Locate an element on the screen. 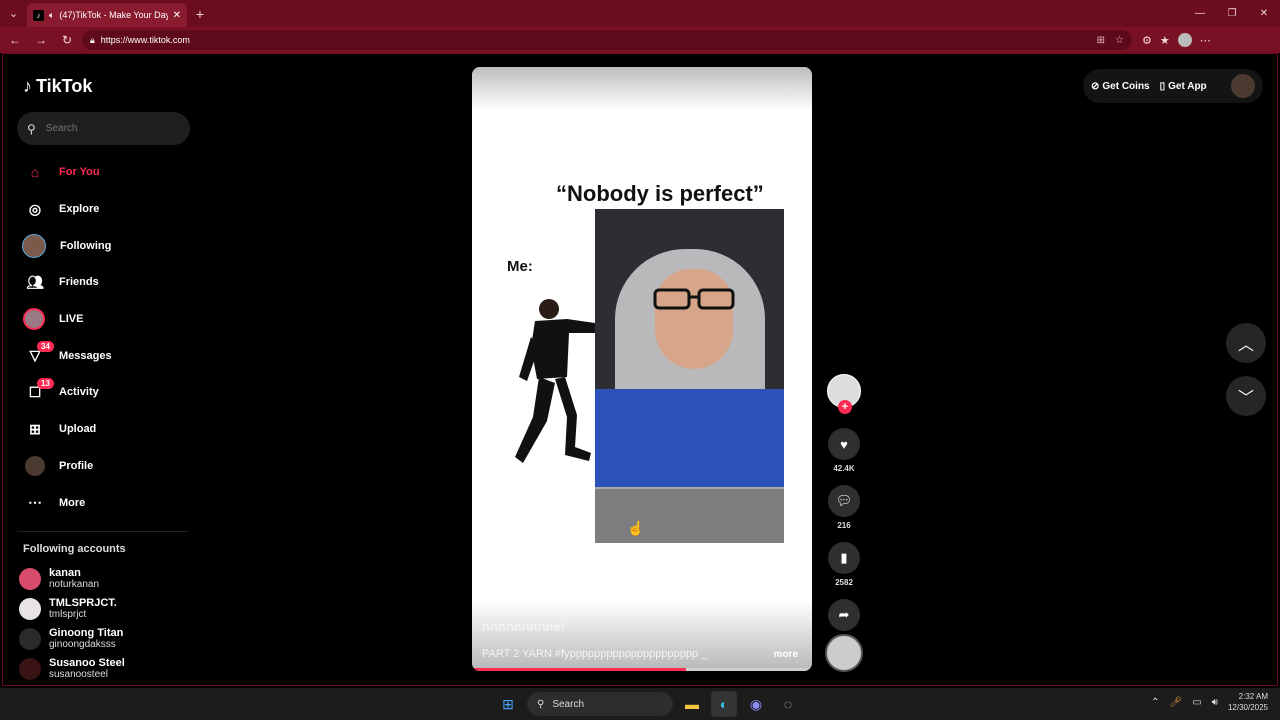  video-progress-bar is located at coordinates (642, 669).